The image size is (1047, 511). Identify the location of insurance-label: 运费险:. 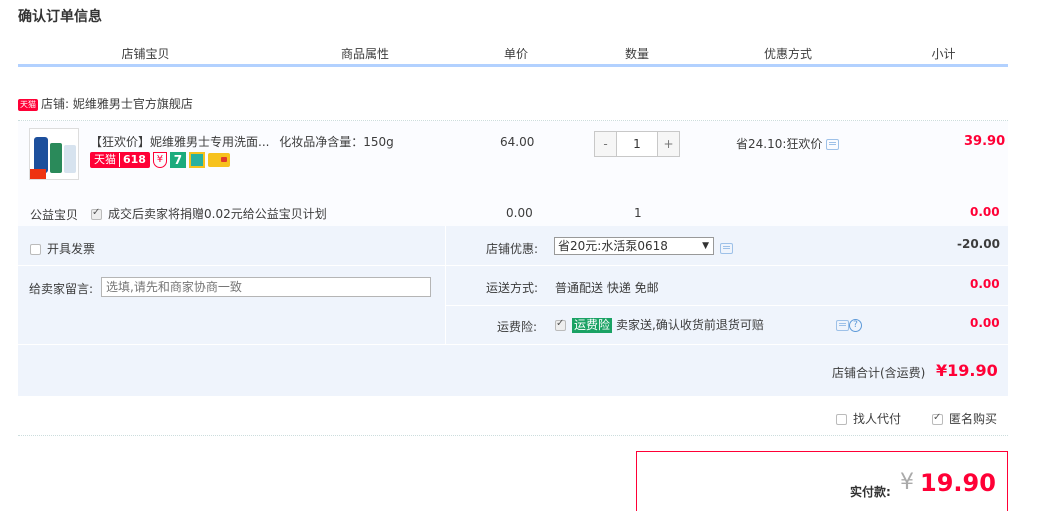
(517, 327).